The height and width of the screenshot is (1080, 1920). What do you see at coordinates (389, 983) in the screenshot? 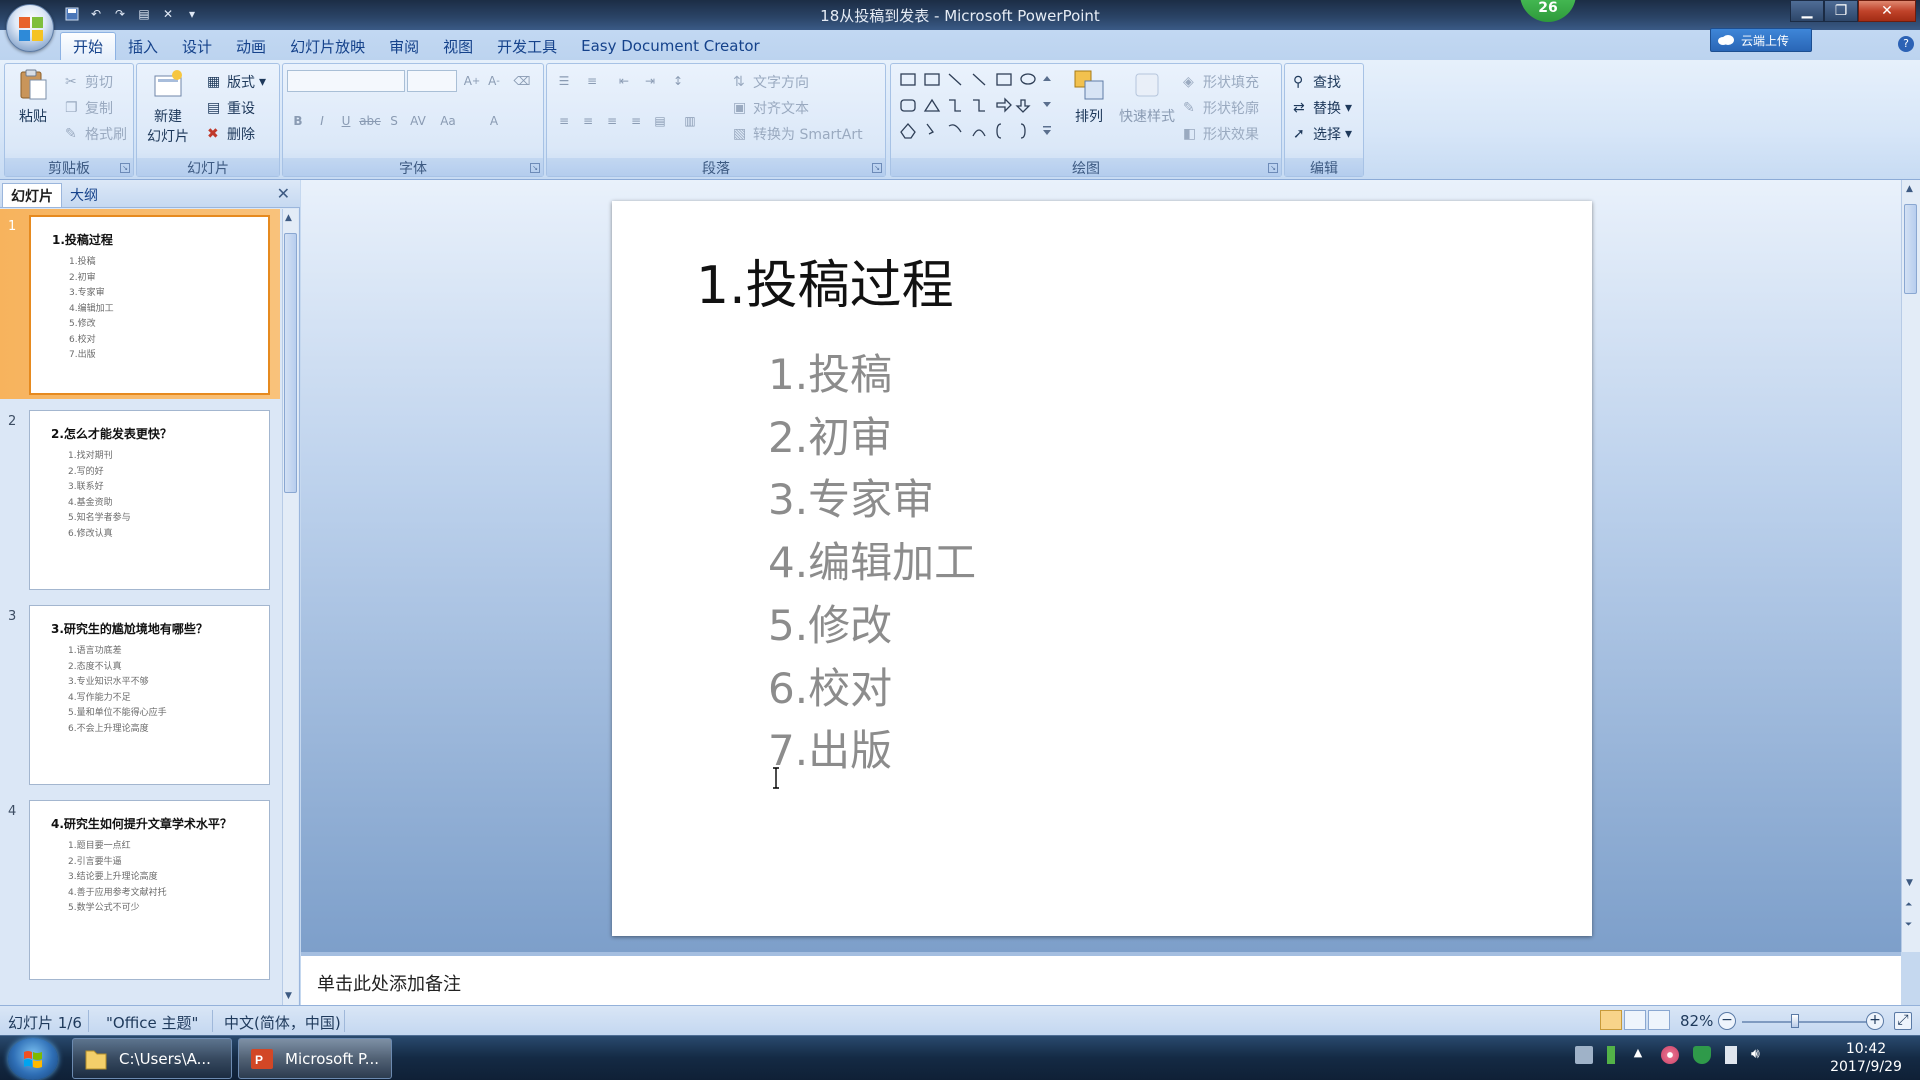
I see `notes-placeholder: 单击此处添加备注` at bounding box center [389, 983].